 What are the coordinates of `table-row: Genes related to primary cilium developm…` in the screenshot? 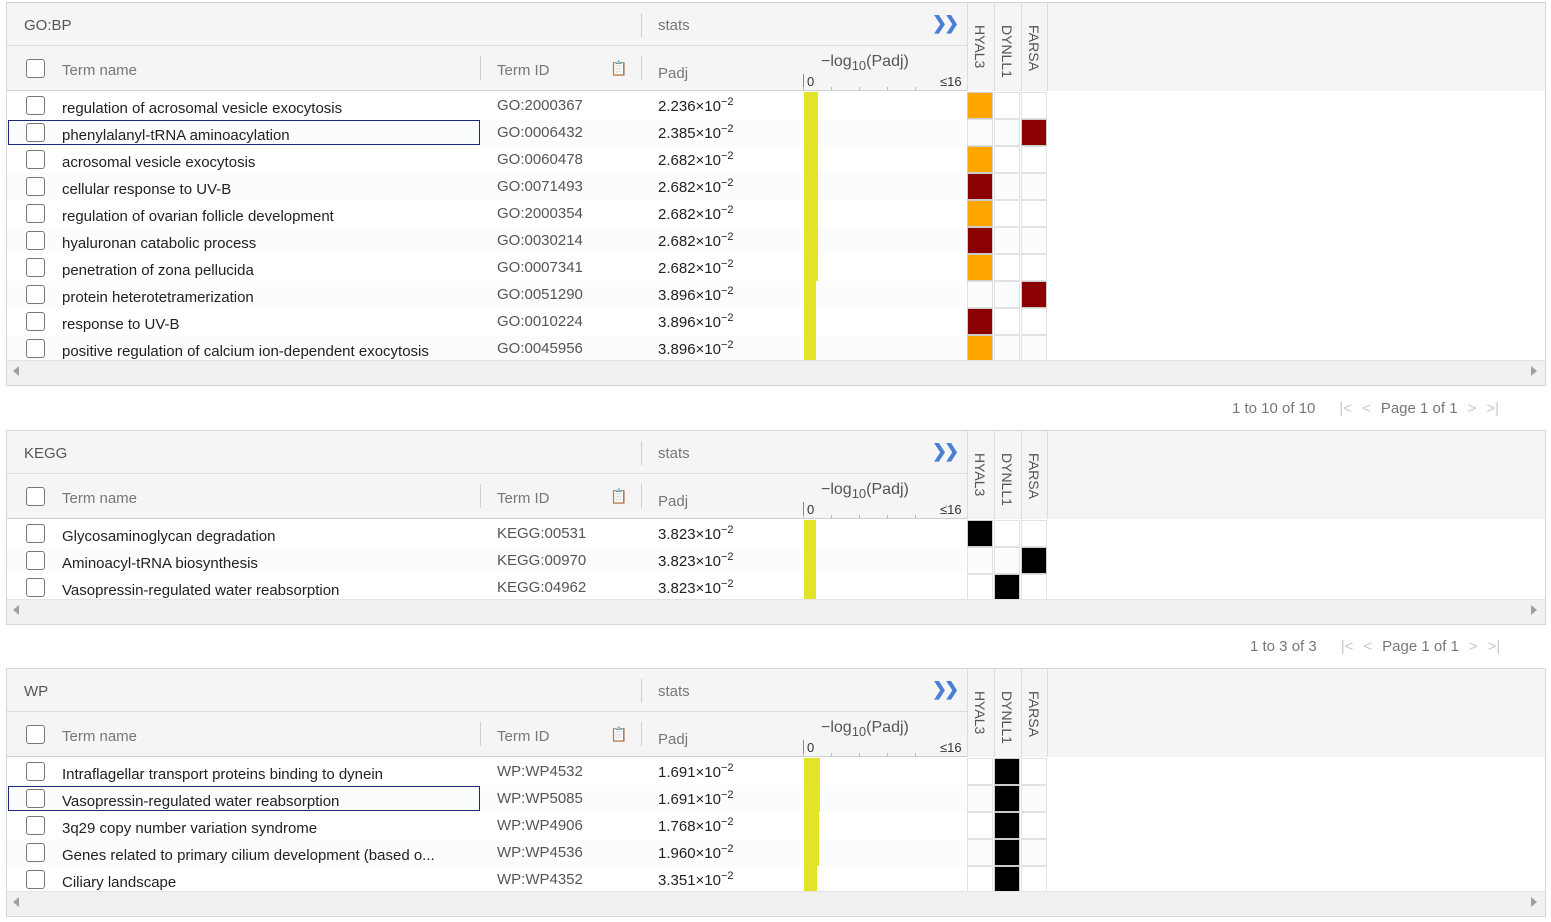 It's located at (527, 852).